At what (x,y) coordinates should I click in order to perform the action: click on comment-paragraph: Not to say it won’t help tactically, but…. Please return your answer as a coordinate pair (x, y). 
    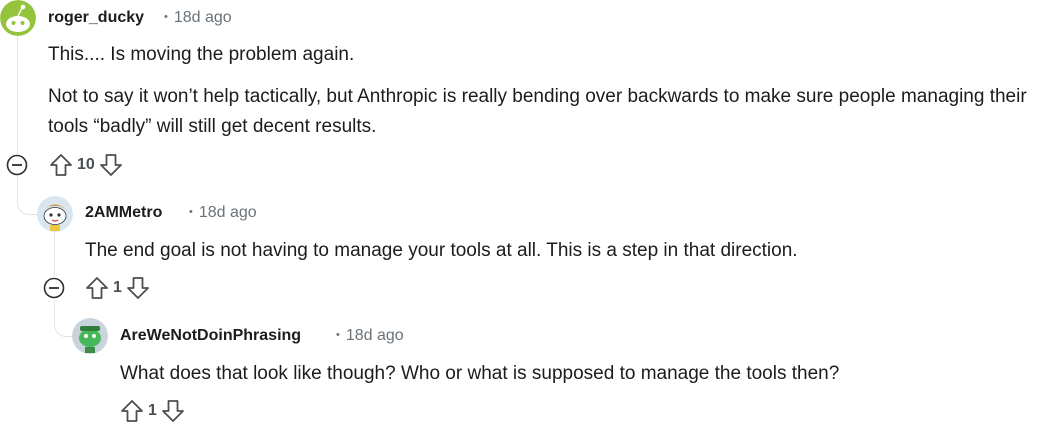
    Looking at the image, I should click on (537, 111).